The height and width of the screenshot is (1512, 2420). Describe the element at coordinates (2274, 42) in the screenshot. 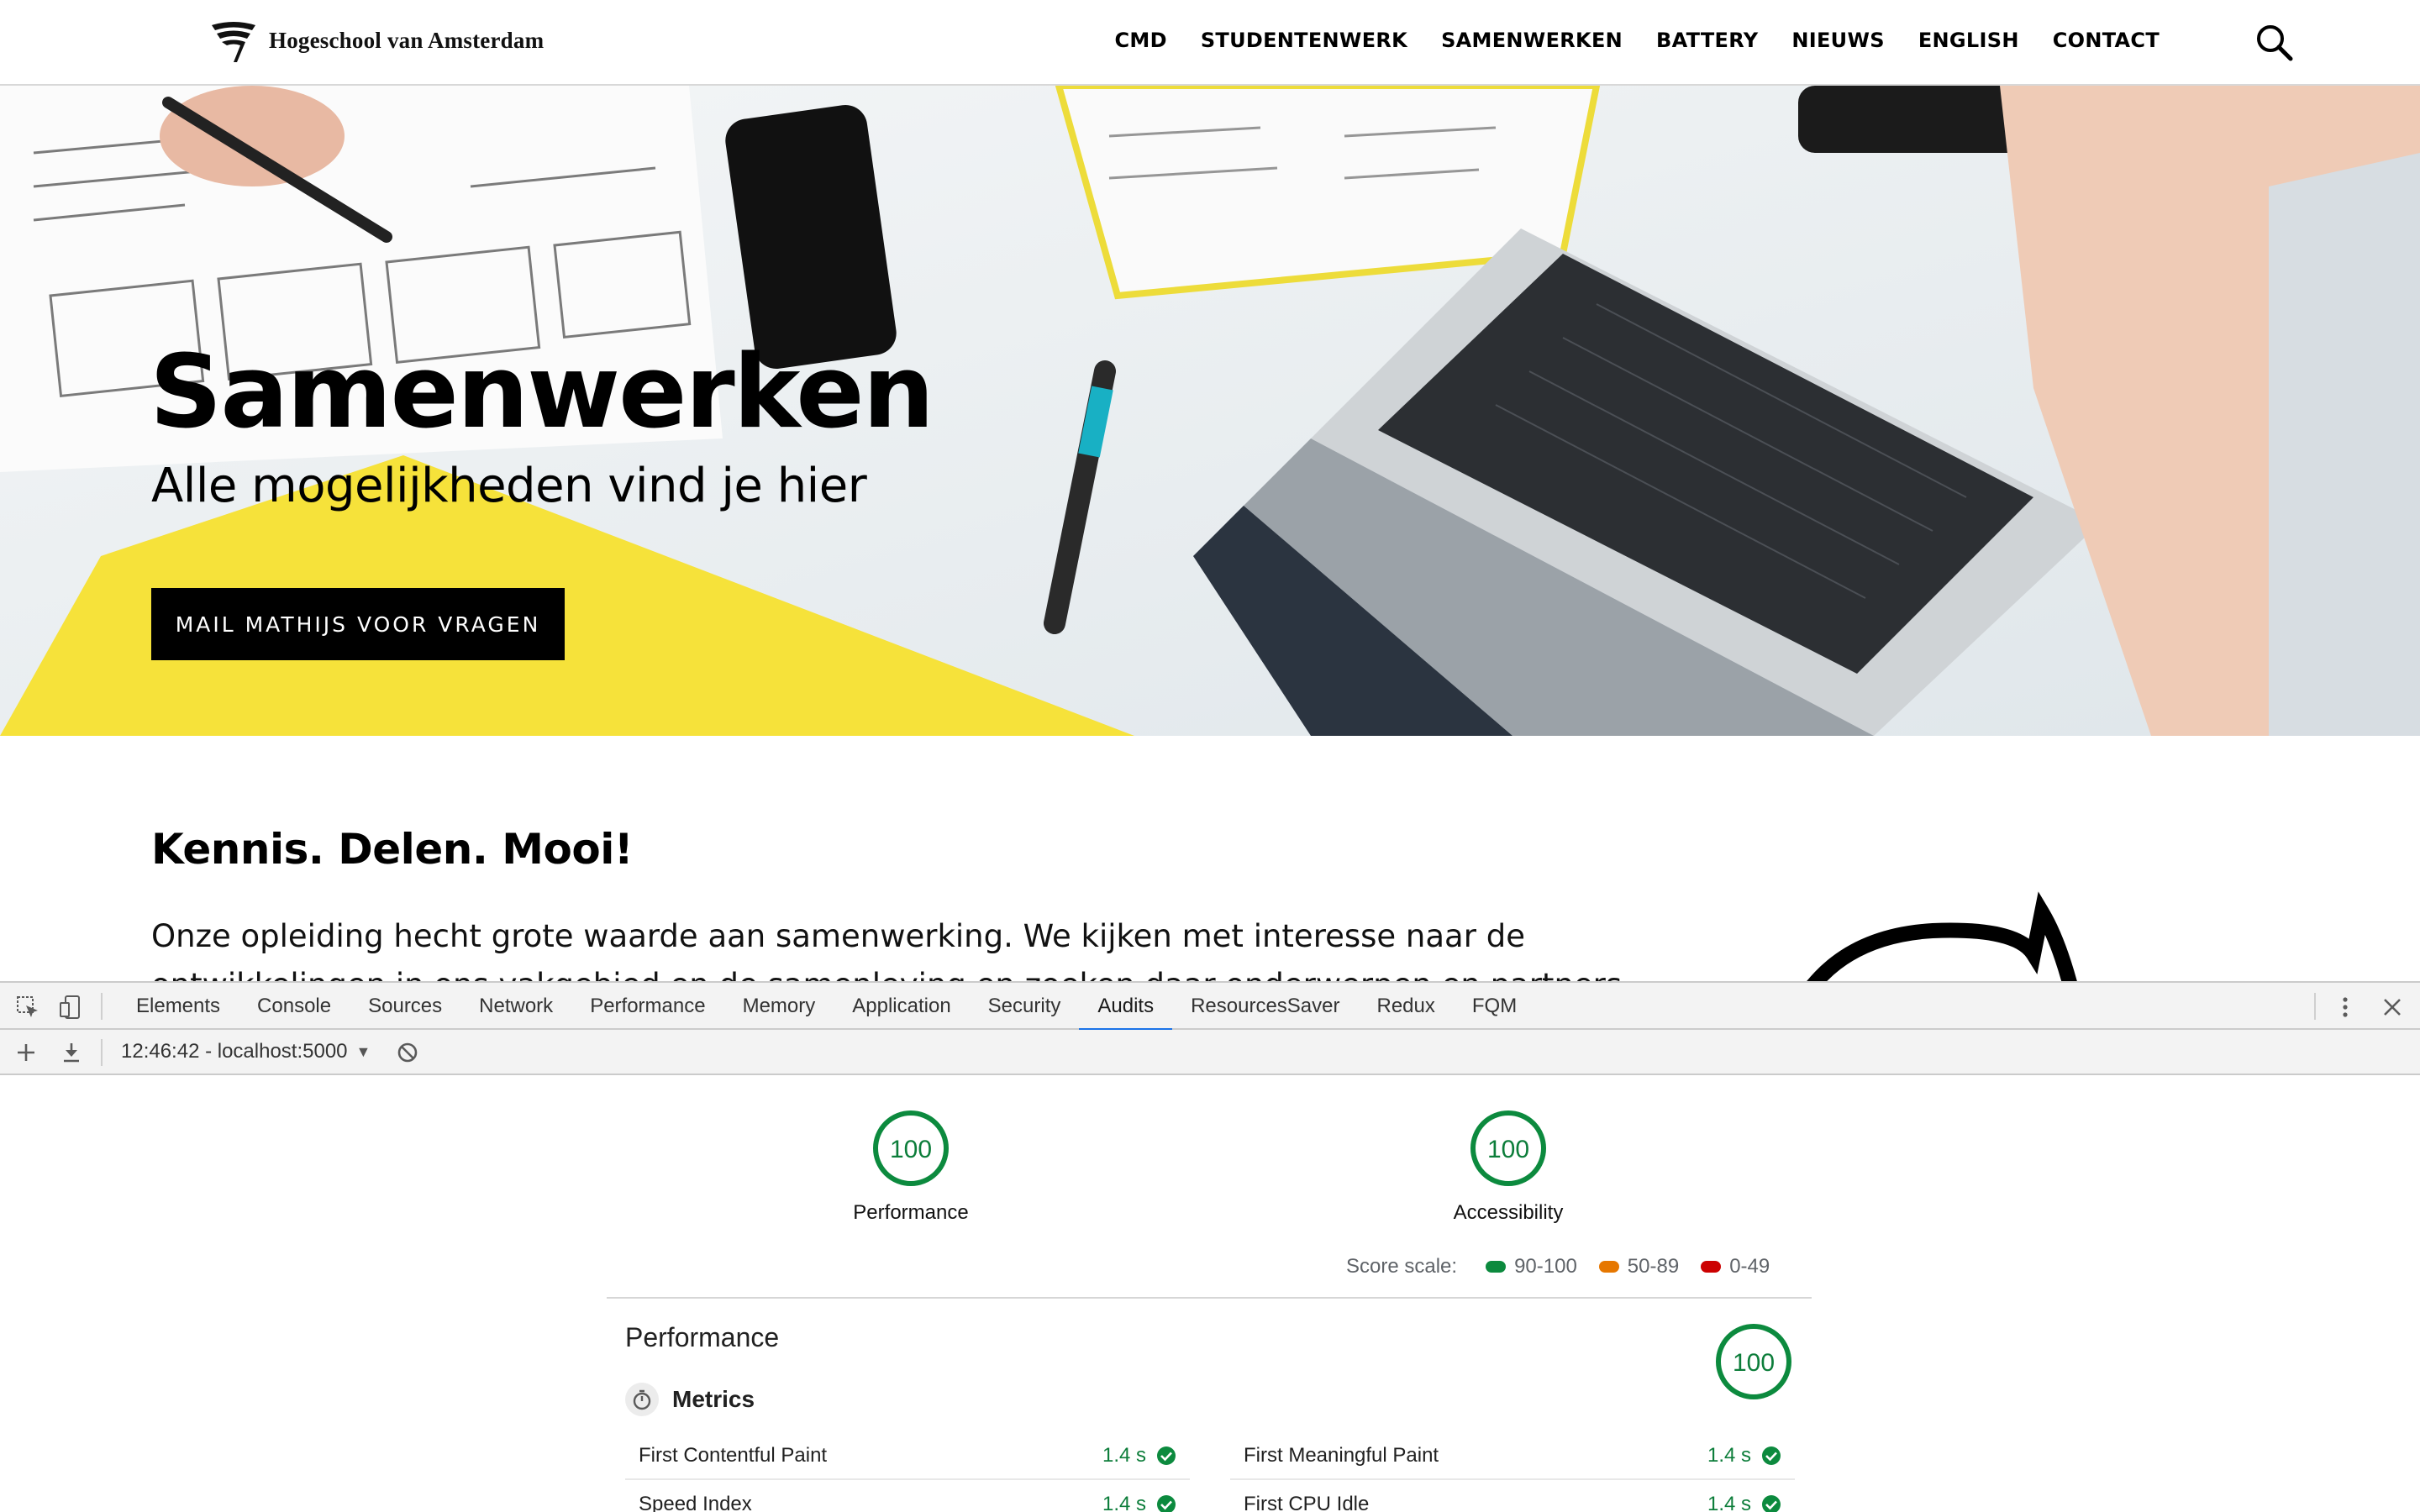

I see `search-icon` at that location.